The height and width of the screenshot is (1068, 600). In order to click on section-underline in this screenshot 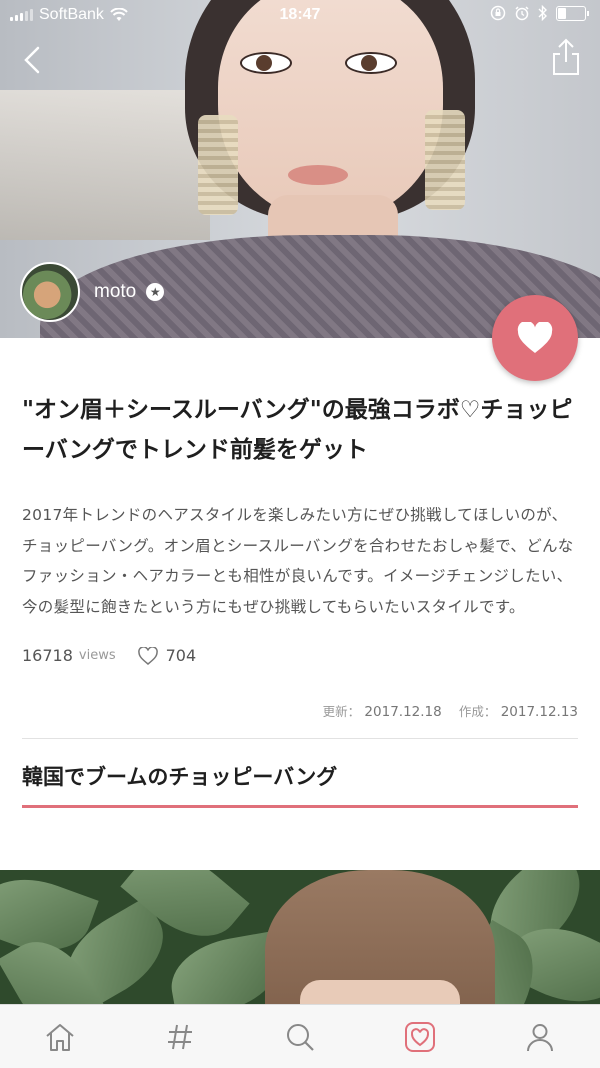, I will do `click(300, 806)`.